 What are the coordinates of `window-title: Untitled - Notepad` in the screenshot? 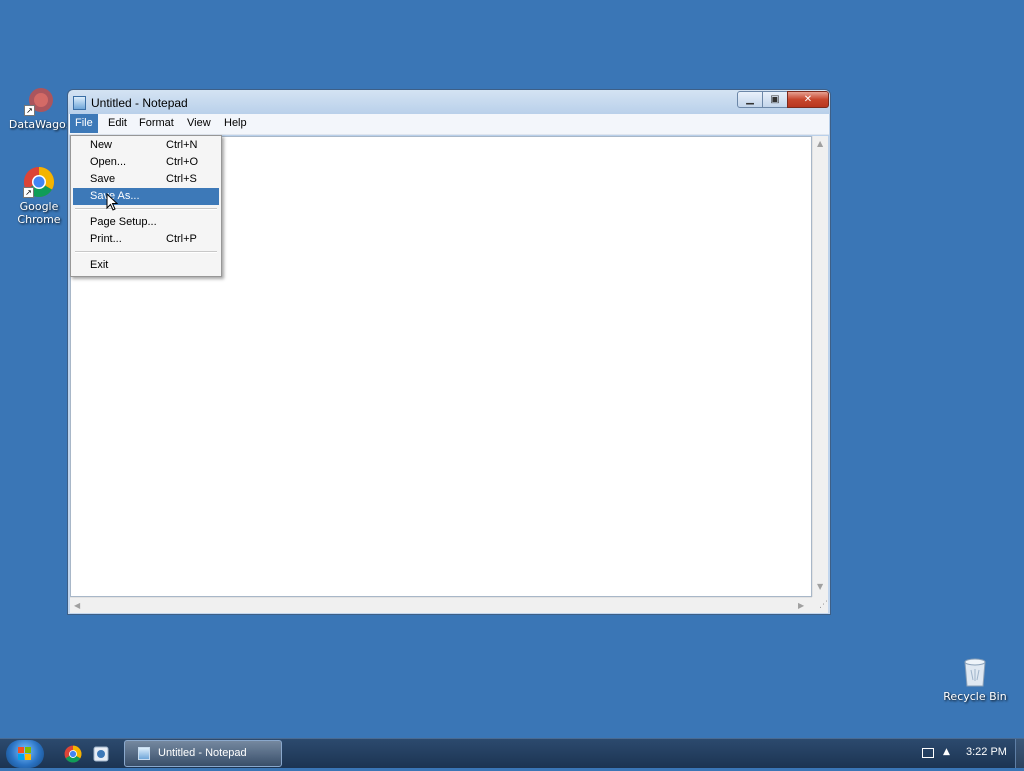 It's located at (139, 103).